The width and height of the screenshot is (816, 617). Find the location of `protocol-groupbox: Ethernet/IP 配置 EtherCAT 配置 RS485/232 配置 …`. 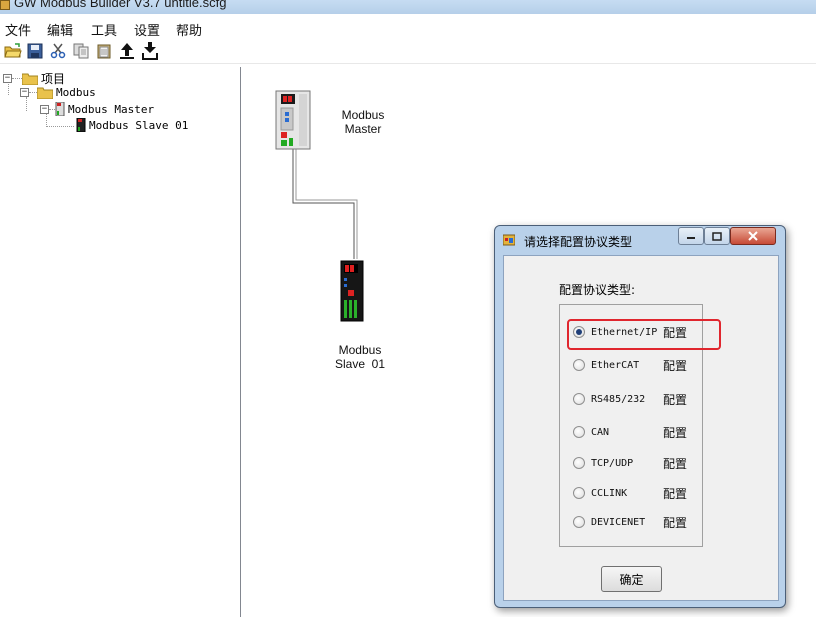

protocol-groupbox: Ethernet/IP 配置 EtherCAT 配置 RS485/232 配置 … is located at coordinates (640, 425).